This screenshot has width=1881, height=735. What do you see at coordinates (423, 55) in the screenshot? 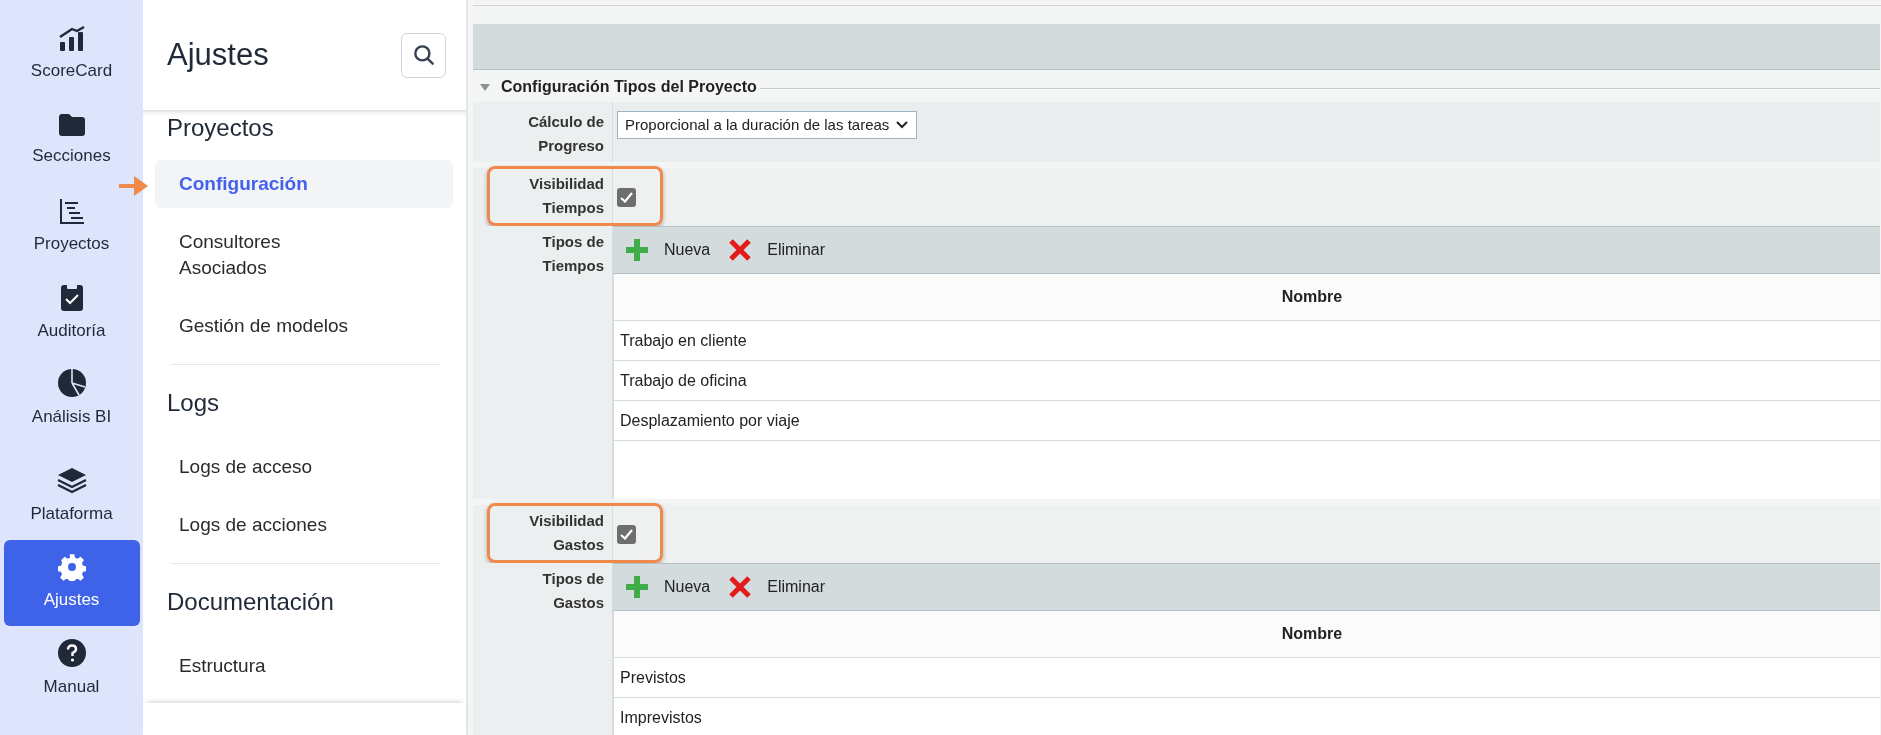
I see `search-button` at bounding box center [423, 55].